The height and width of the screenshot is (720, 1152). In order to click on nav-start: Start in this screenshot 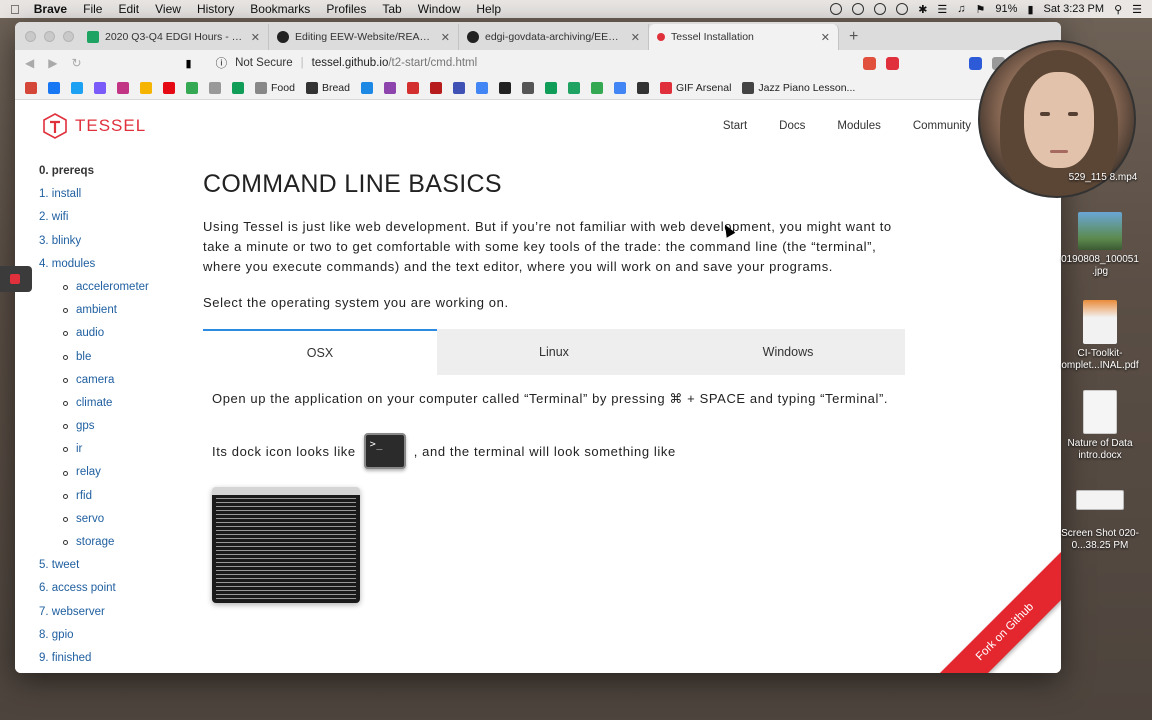, I will do `click(735, 126)`.